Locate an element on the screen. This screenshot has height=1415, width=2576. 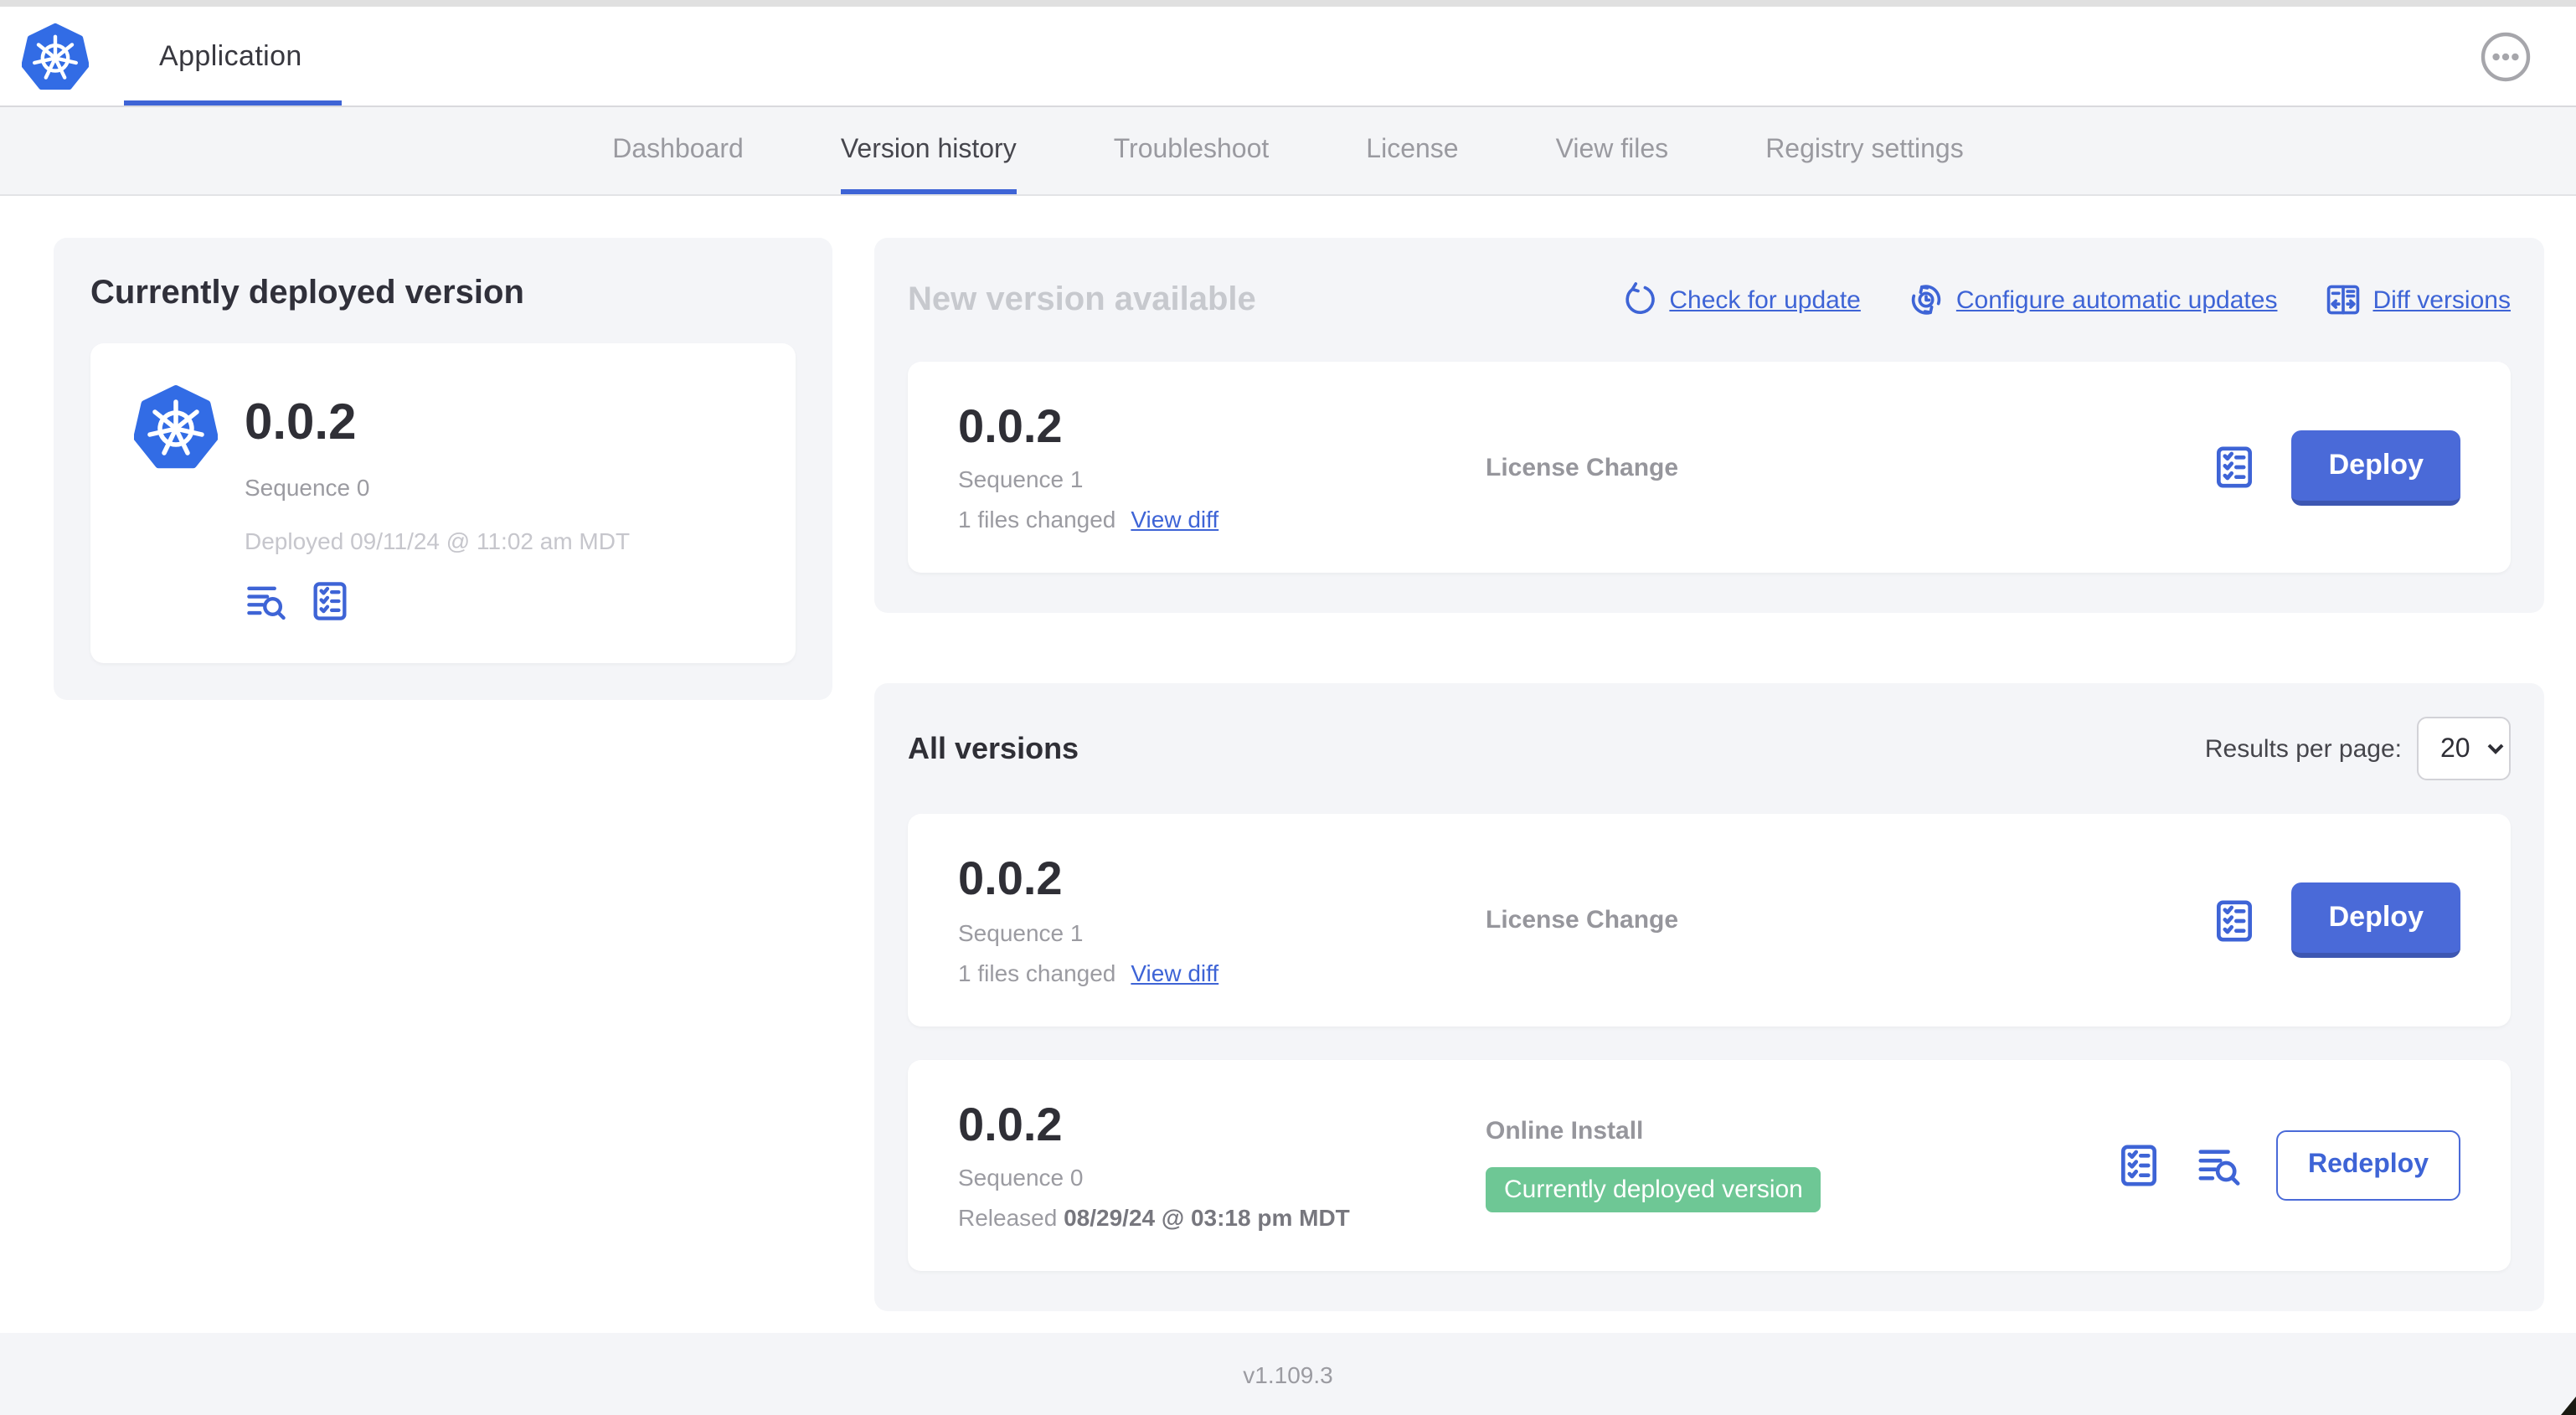
redeploy-button: Redeploy is located at coordinates (2367, 1165).